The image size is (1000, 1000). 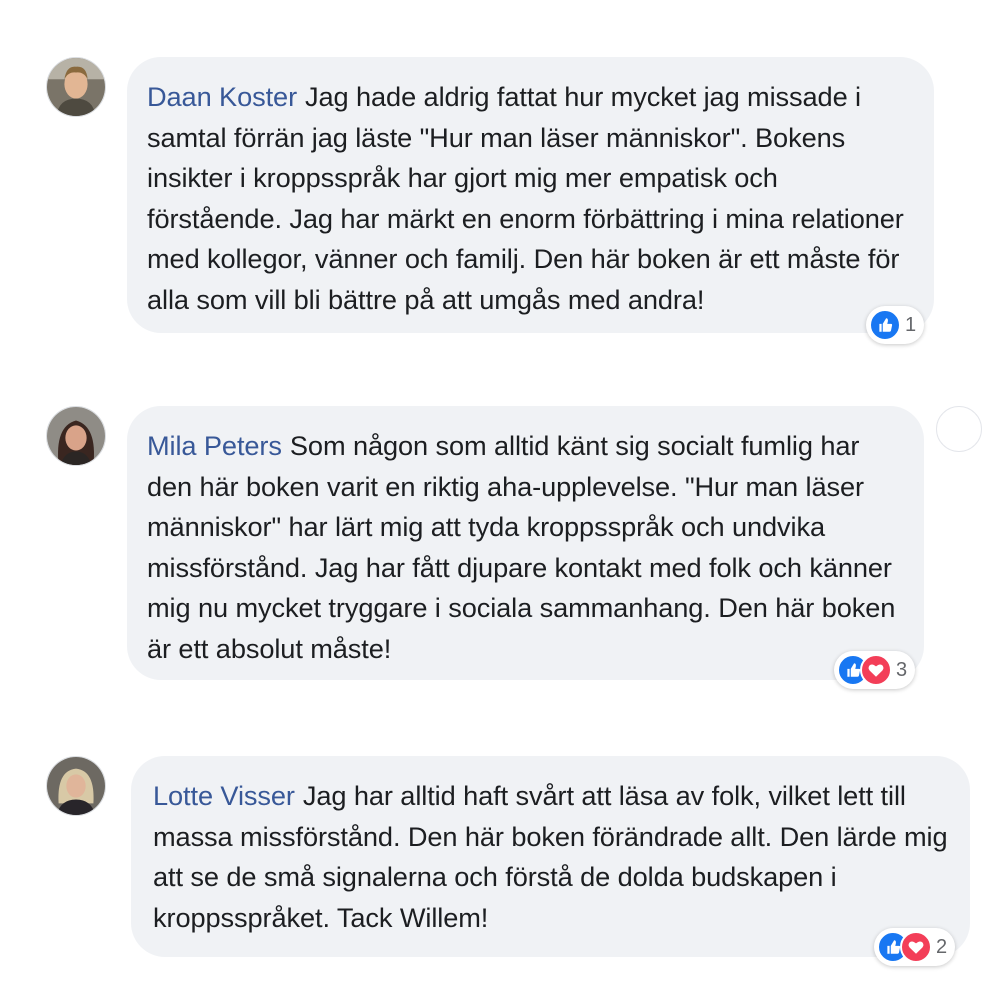 I want to click on reactions-summary: 1, so click(x=895, y=325).